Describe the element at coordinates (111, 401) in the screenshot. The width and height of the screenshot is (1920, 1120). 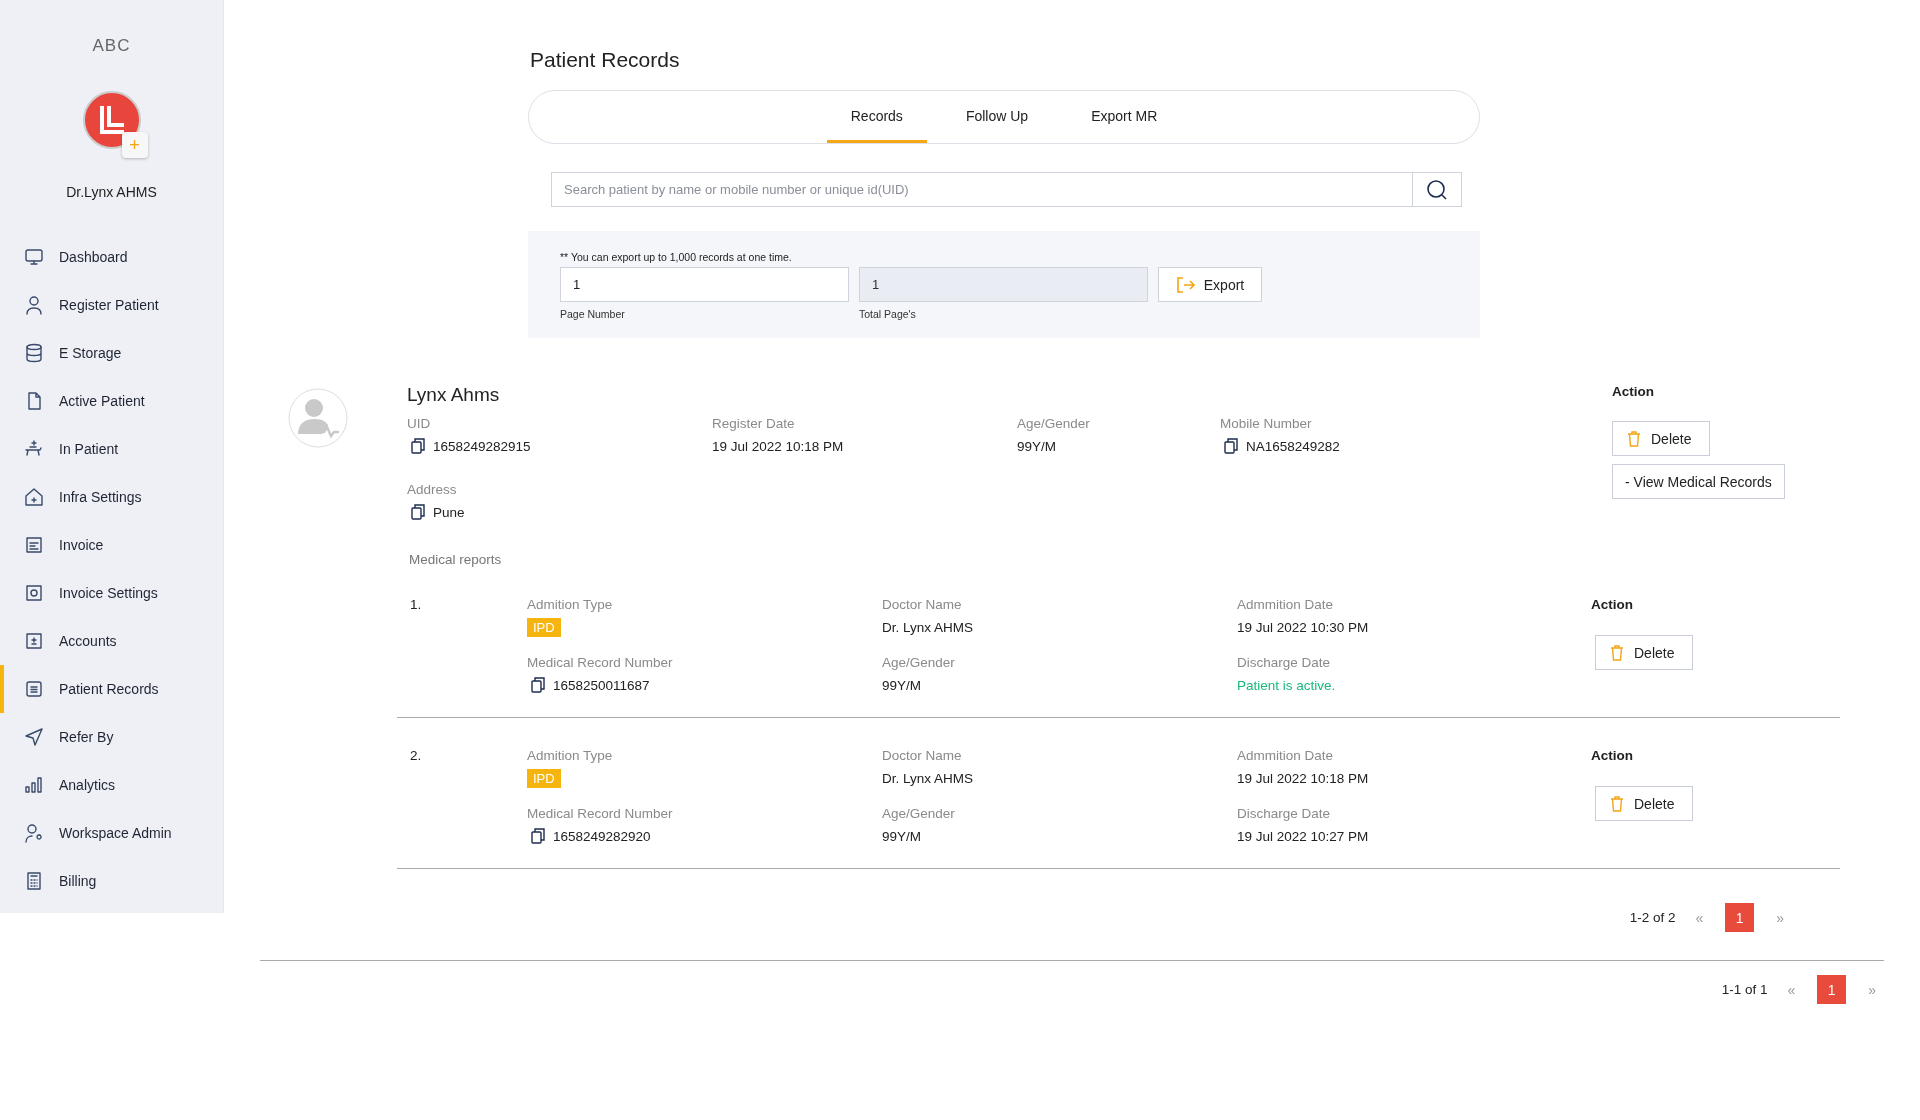
I see `sidebar-item: Active Patient` at that location.